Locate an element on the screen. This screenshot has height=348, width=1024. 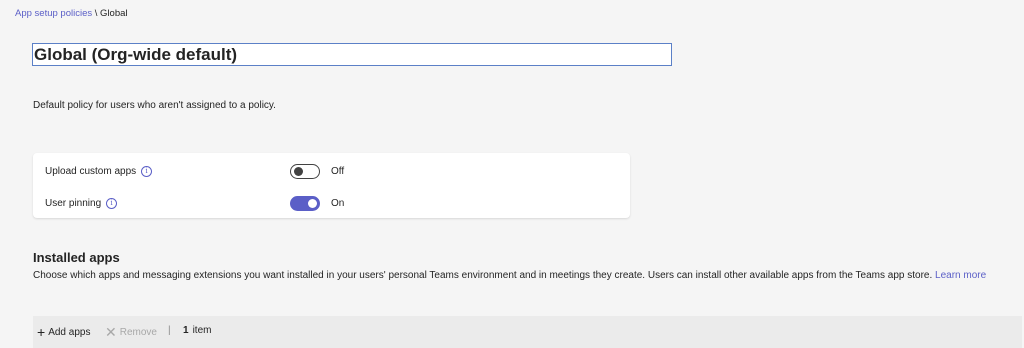
toggle-group: Off is located at coordinates (317, 171).